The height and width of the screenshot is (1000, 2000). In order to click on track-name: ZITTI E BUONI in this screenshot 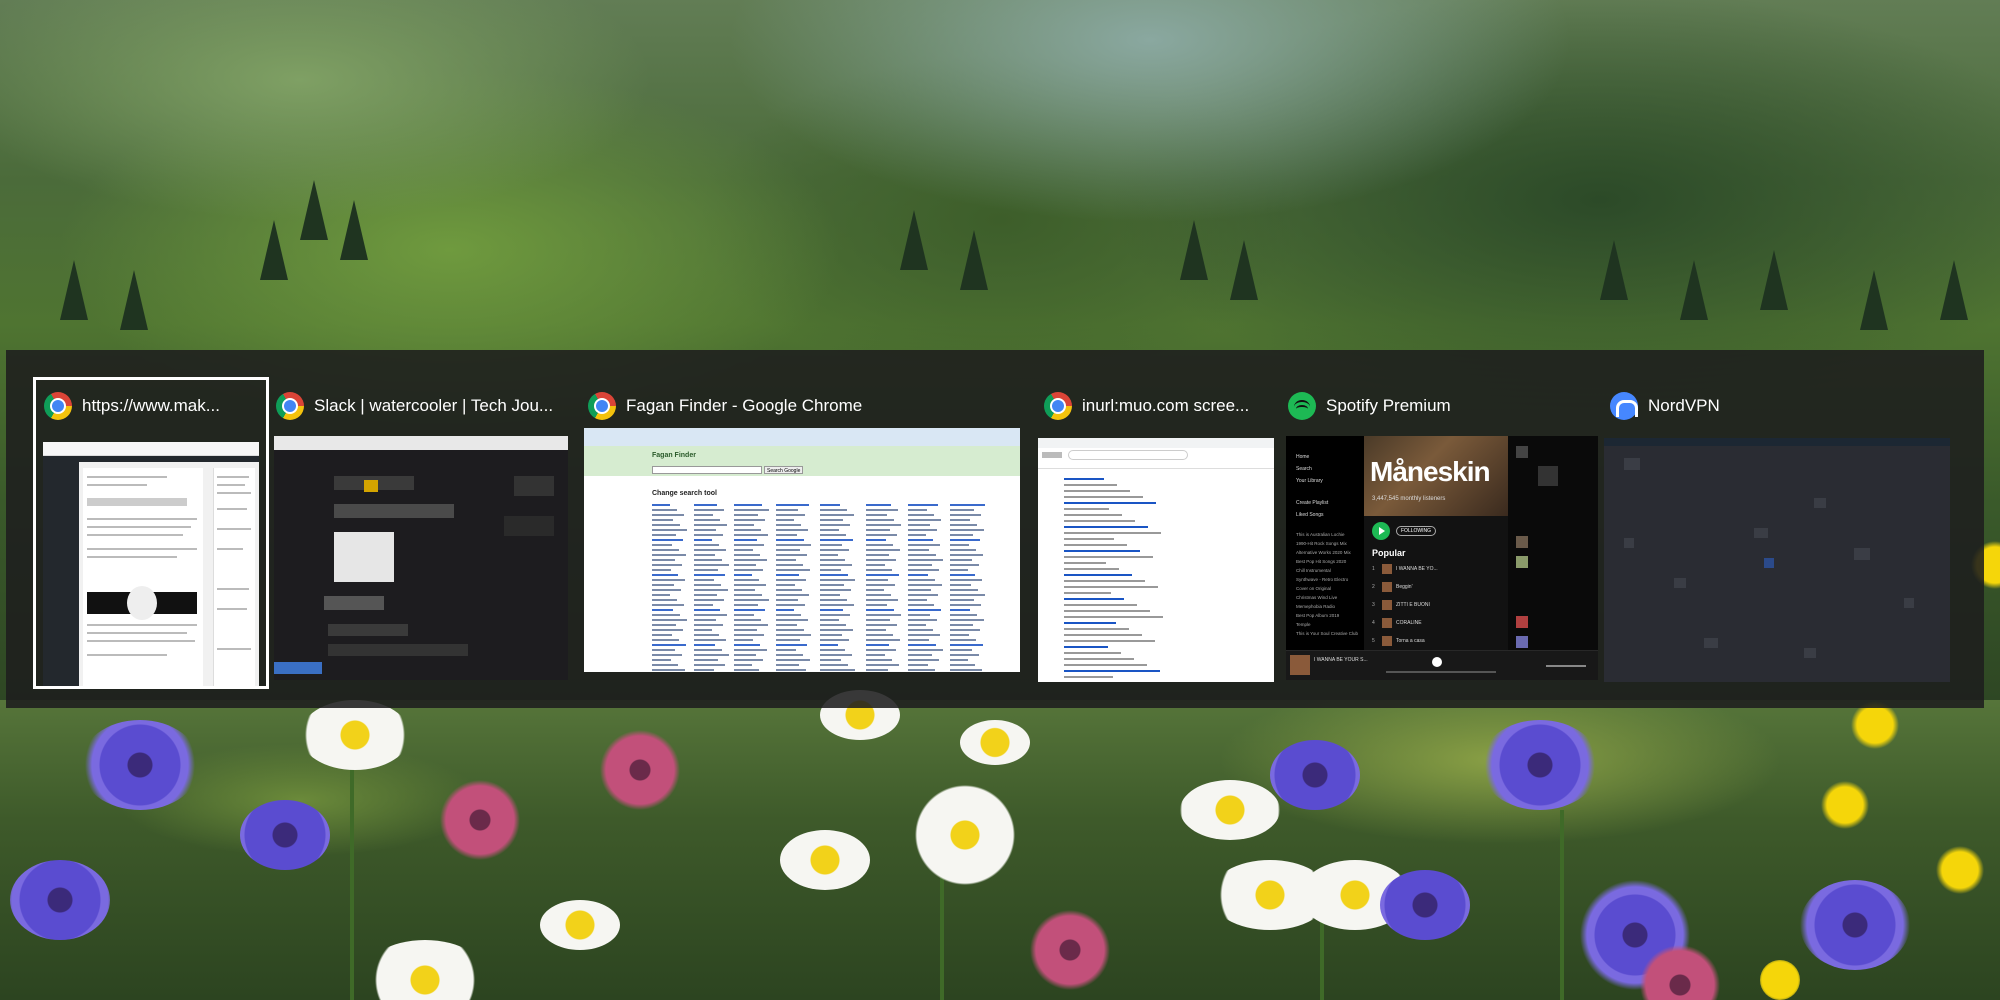, I will do `click(1413, 605)`.